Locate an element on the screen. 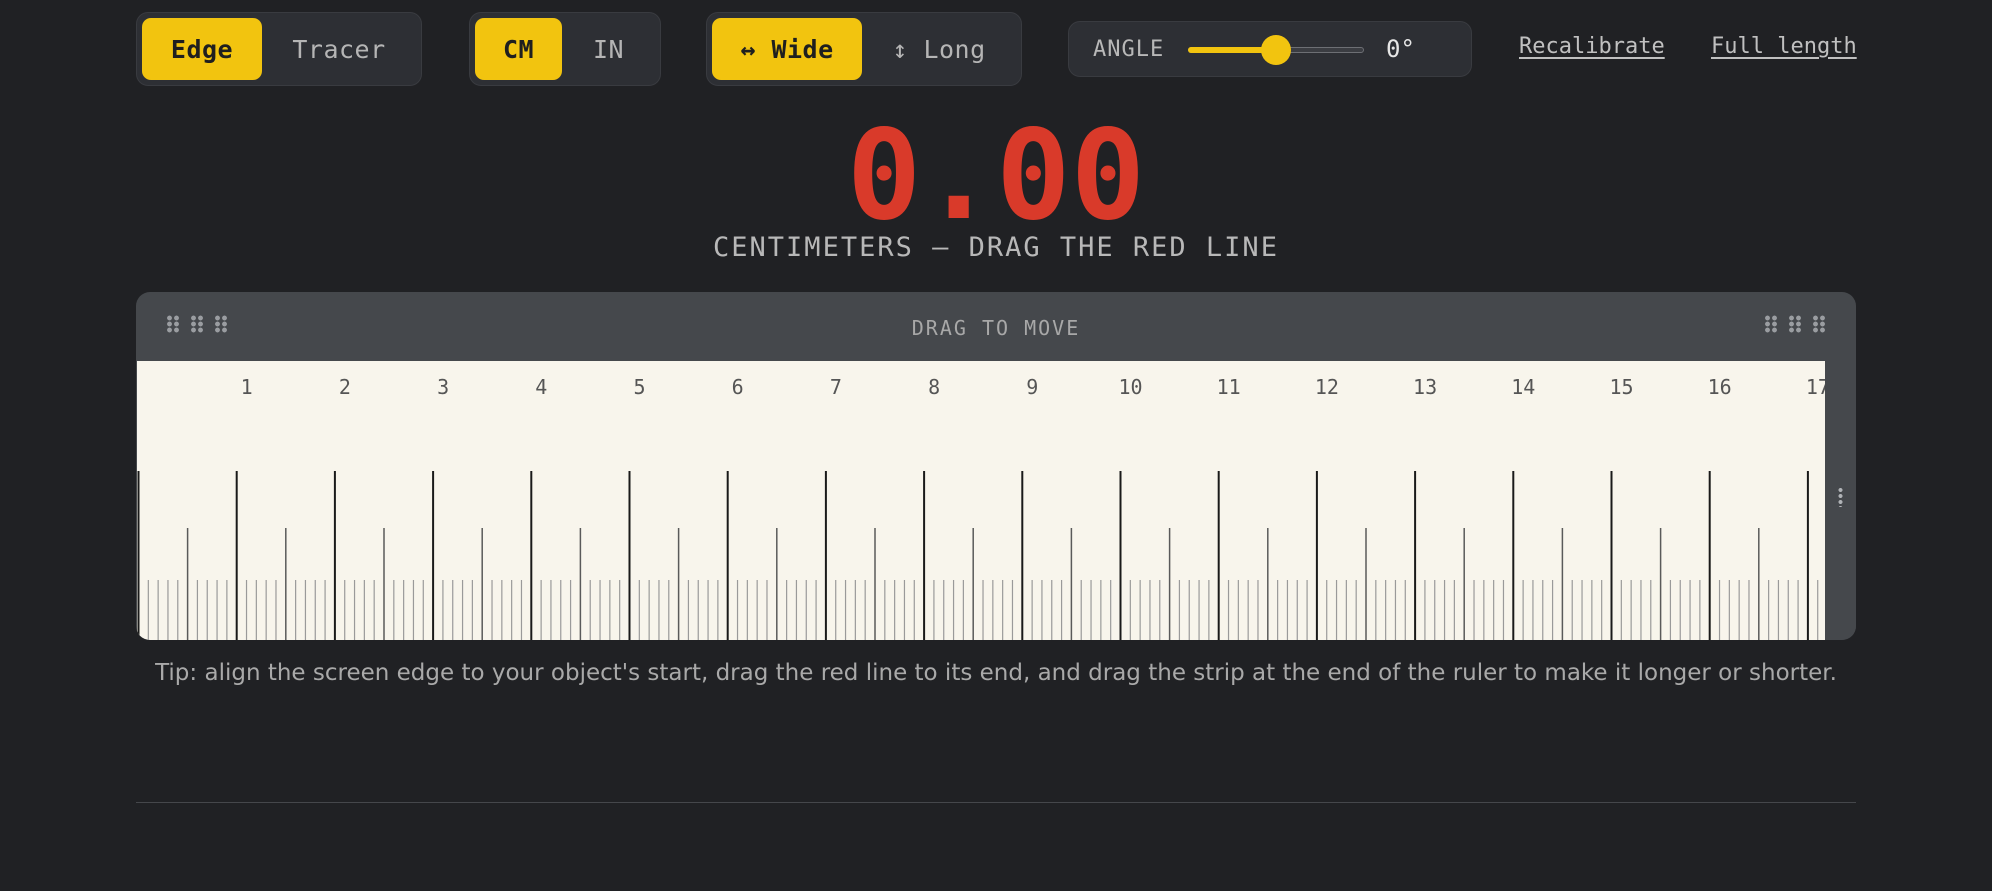 This screenshot has height=891, width=1992. recalibrate-link: Recalibrate is located at coordinates (1592, 46).